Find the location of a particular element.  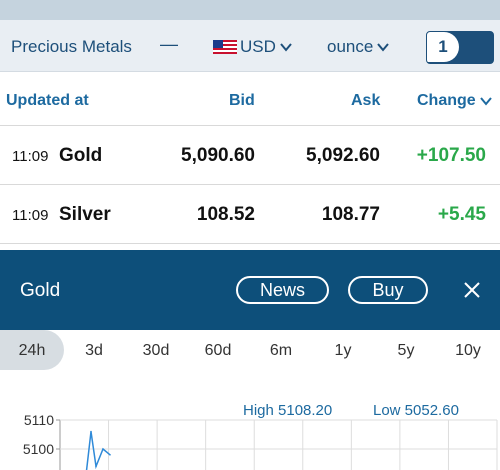

row-bid: 108.52 is located at coordinates (225, 214).